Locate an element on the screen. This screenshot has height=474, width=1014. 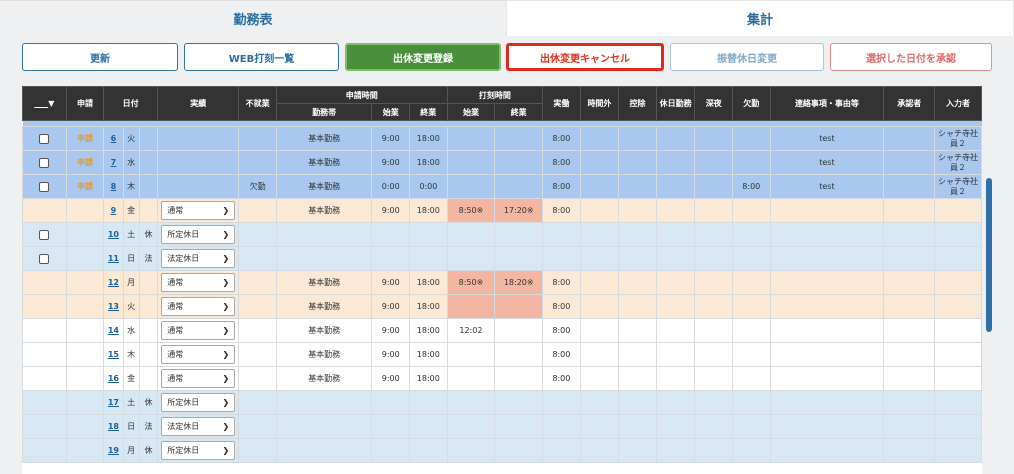
day-cell: 13 is located at coordinates (113, 306).